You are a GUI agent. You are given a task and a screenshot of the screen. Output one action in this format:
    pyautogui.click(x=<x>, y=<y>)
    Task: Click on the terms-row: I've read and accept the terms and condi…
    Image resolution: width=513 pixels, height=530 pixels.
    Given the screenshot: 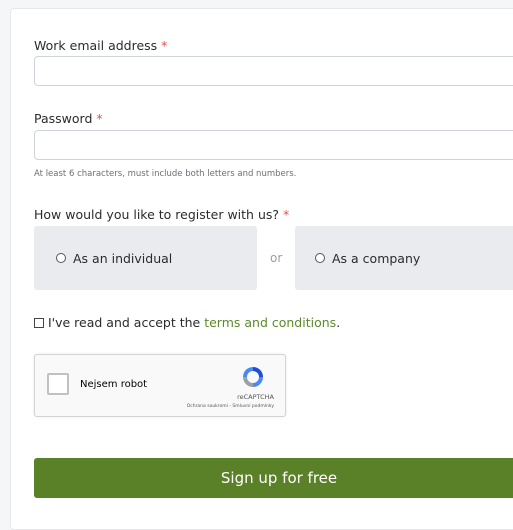 What is the action you would take?
    pyautogui.click(x=187, y=322)
    